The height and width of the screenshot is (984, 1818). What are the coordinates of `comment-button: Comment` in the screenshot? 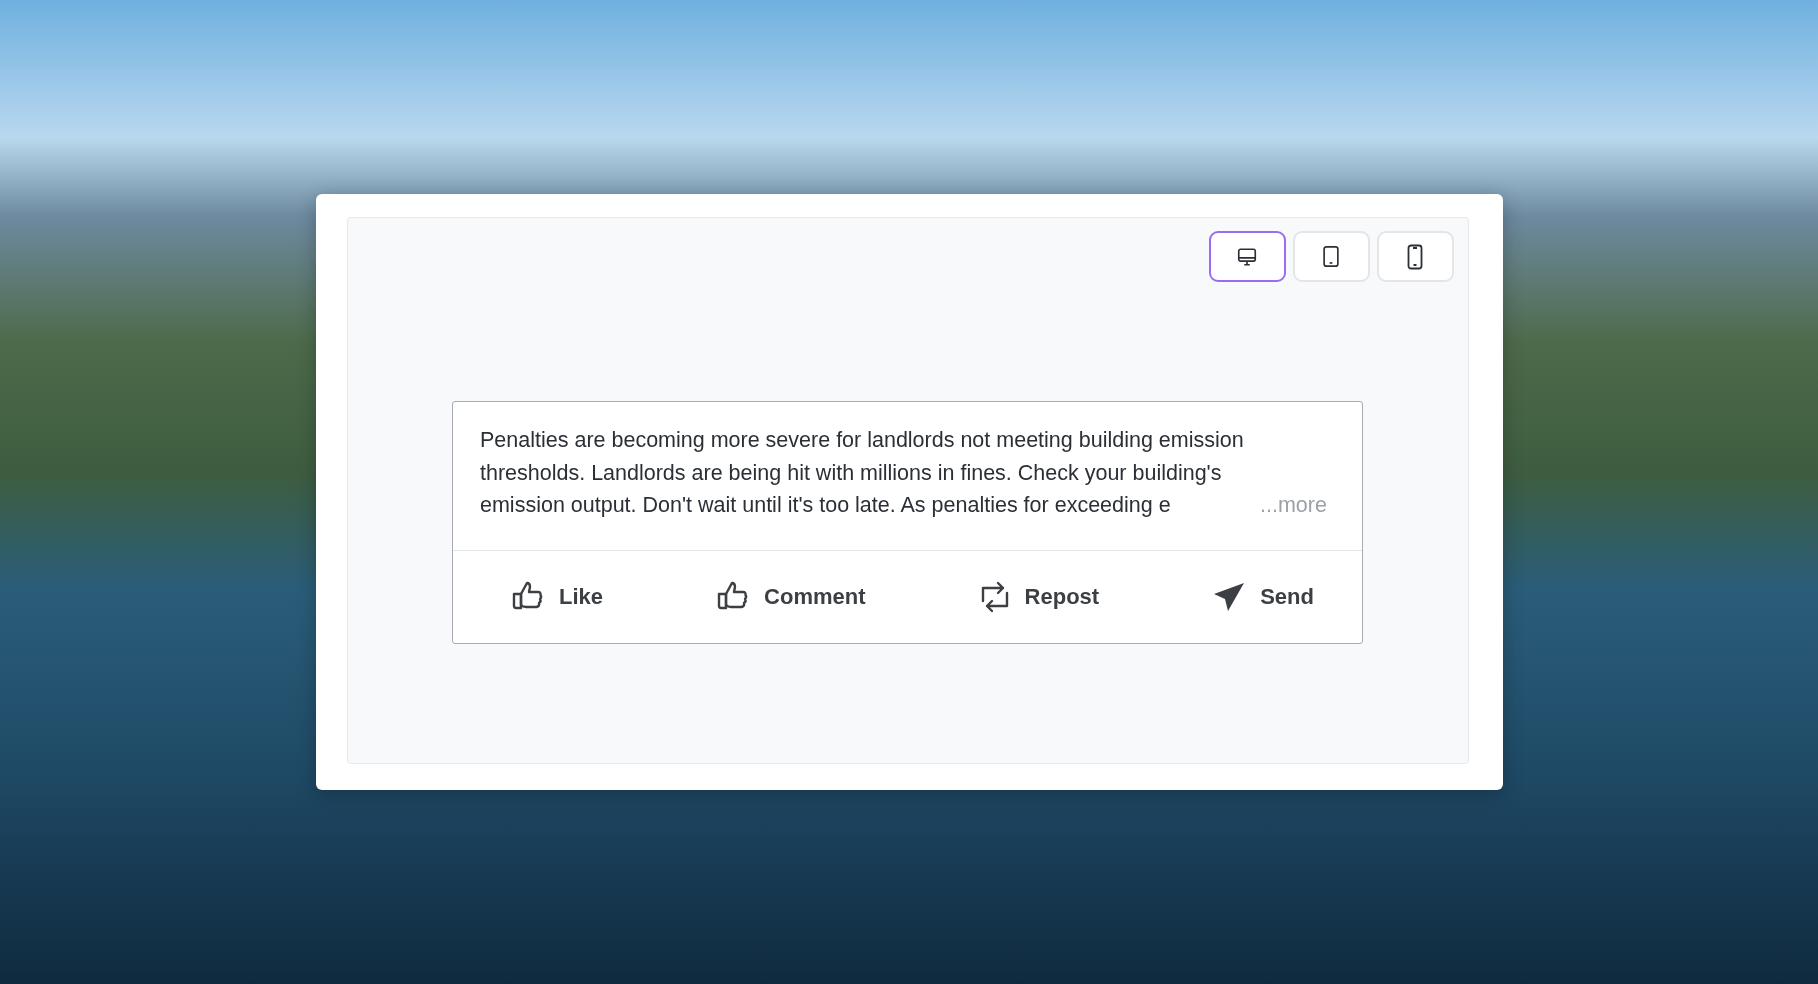 It's located at (791, 596).